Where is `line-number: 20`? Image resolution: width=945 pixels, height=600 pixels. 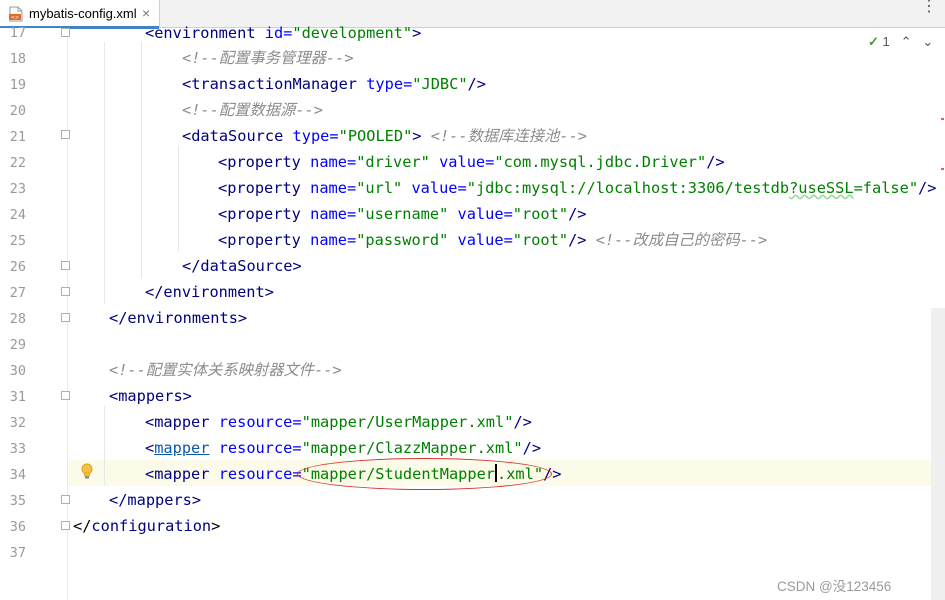 line-number: 20 is located at coordinates (17, 111).